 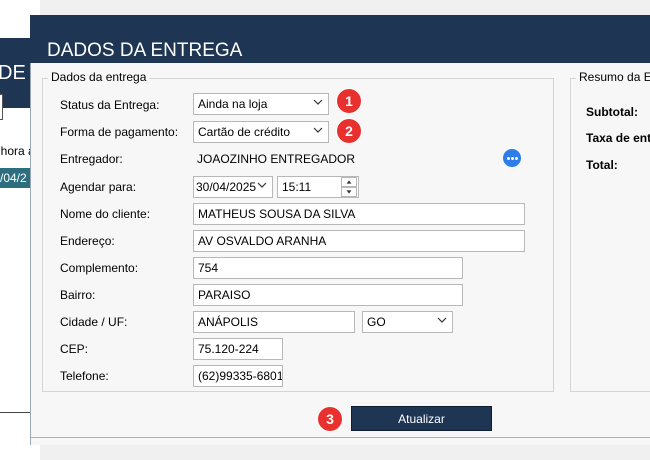 I want to click on summary-group, so click(x=610, y=235).